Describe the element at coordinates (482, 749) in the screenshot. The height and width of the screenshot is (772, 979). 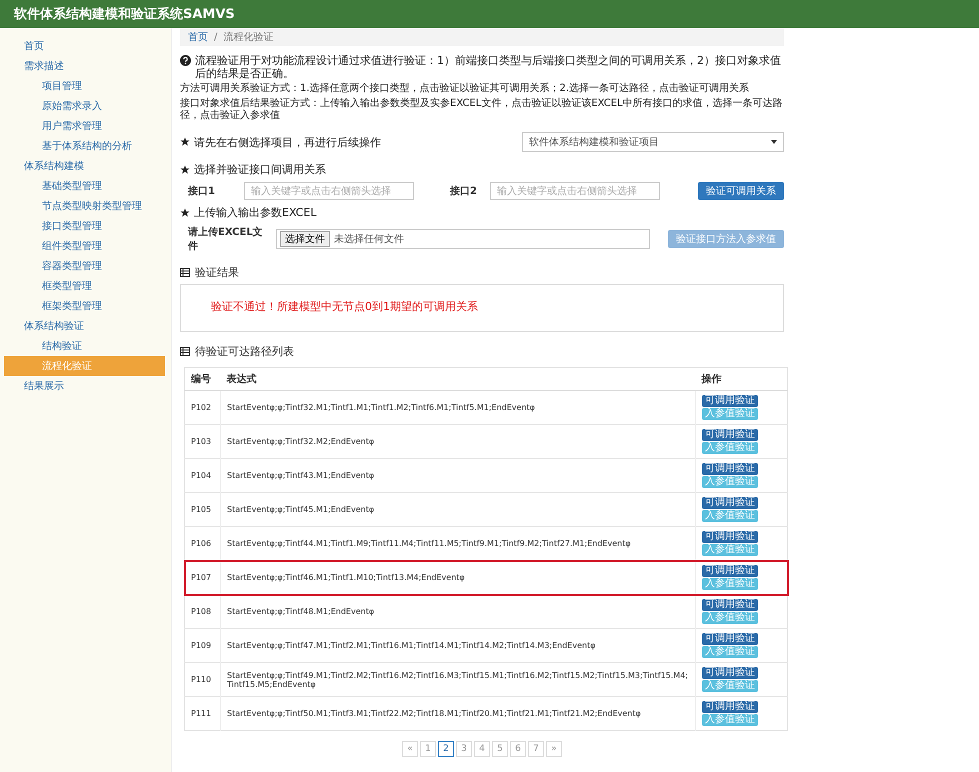
I see `page-link: 4` at that location.